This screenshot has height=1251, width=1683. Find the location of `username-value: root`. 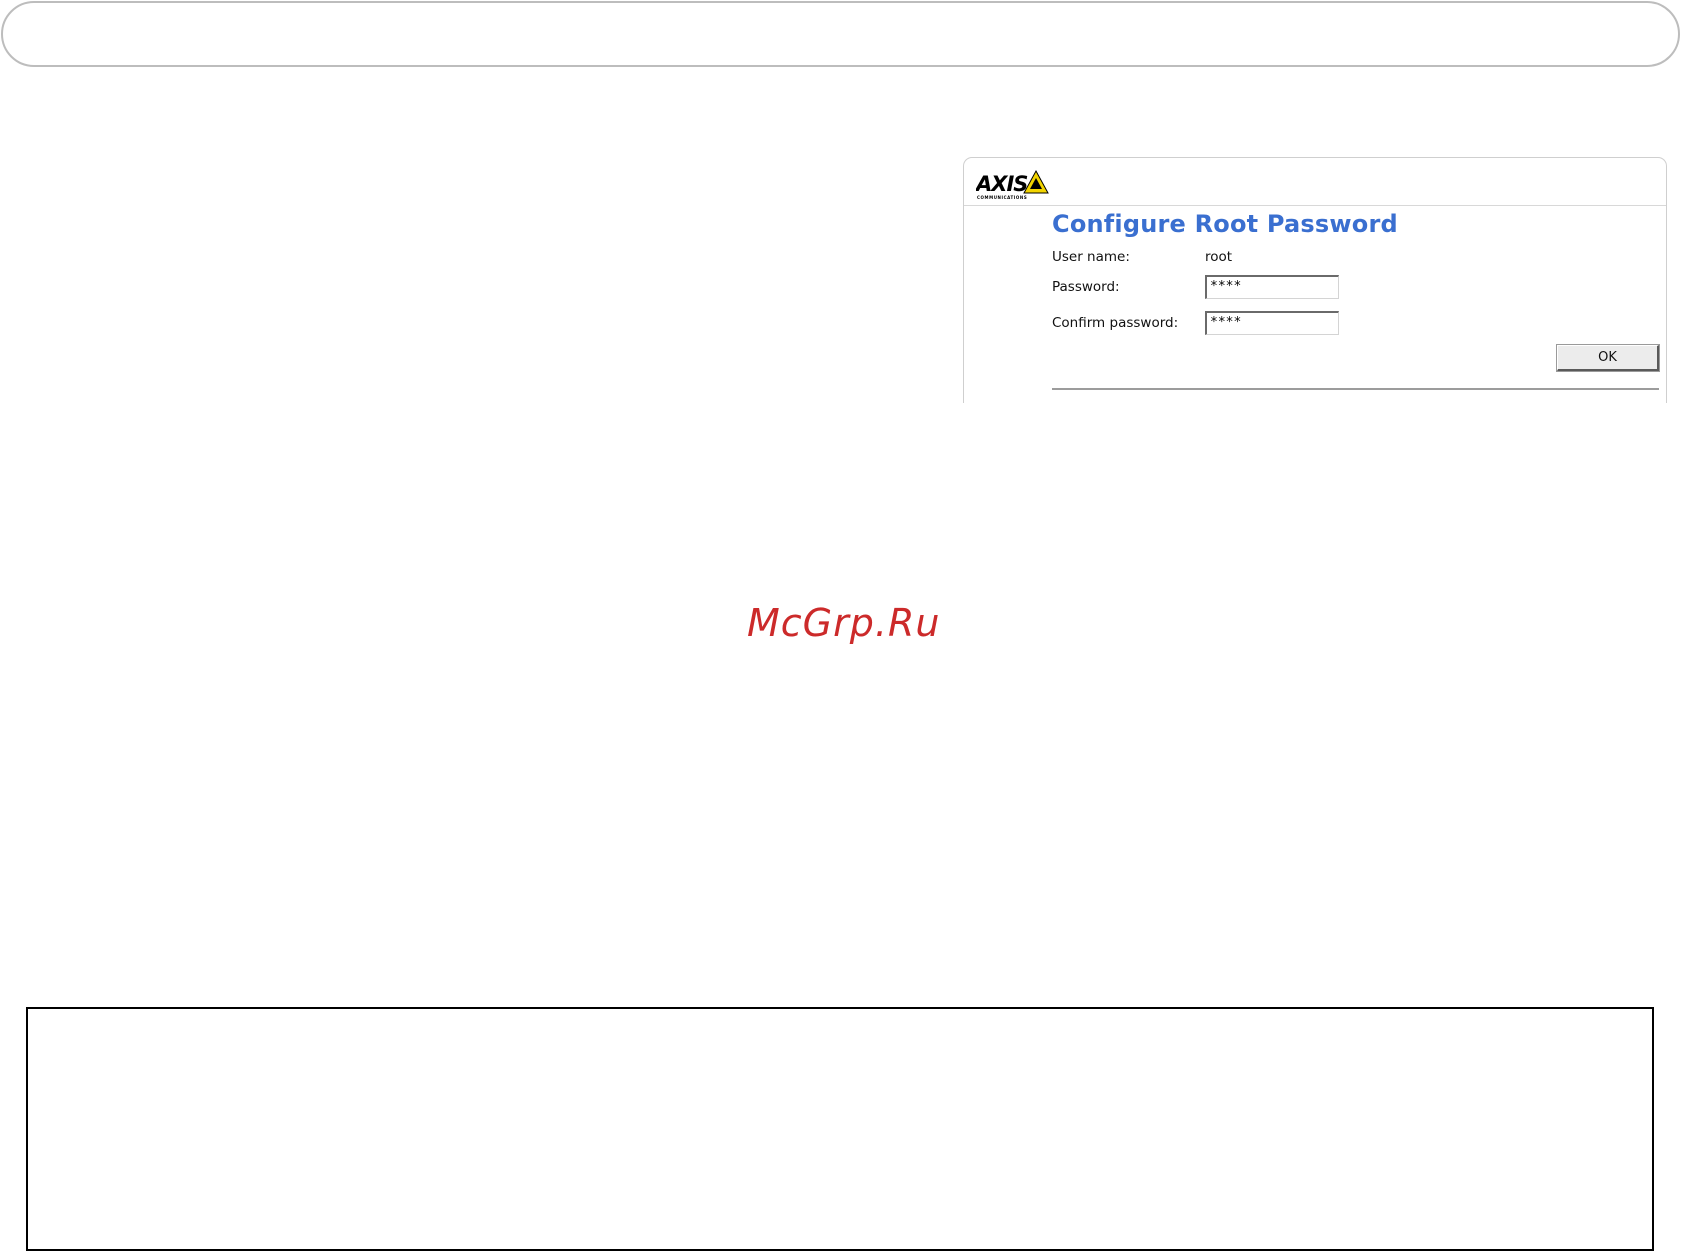

username-value: root is located at coordinates (1219, 257).